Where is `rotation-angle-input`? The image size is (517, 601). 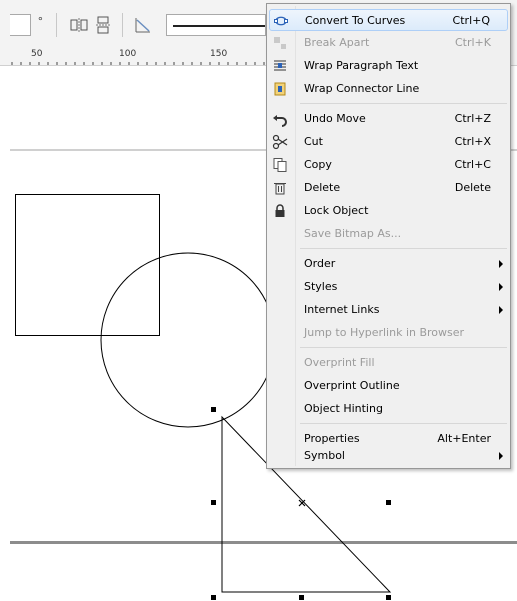 rotation-angle-input is located at coordinates (20, 25).